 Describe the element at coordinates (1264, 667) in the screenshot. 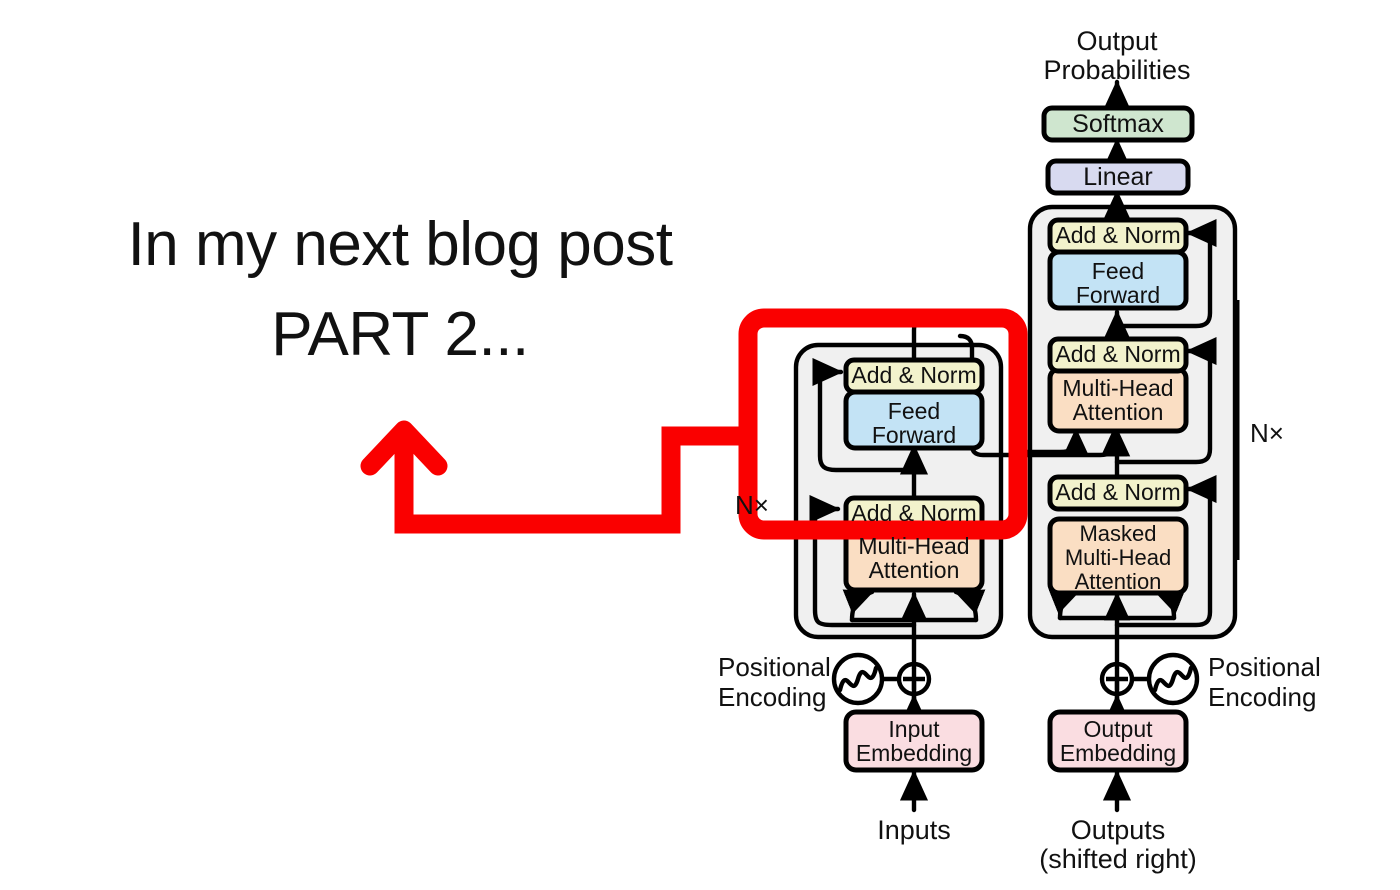

I see `positional-encoding-label-right-line1: Positional` at that location.